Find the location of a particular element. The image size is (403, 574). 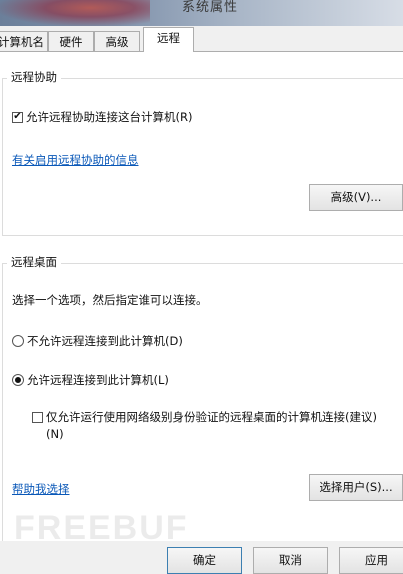

allow-remote-assistance-row: ✔ 允许远程协助连接这台计算机(R) is located at coordinates (102, 117).